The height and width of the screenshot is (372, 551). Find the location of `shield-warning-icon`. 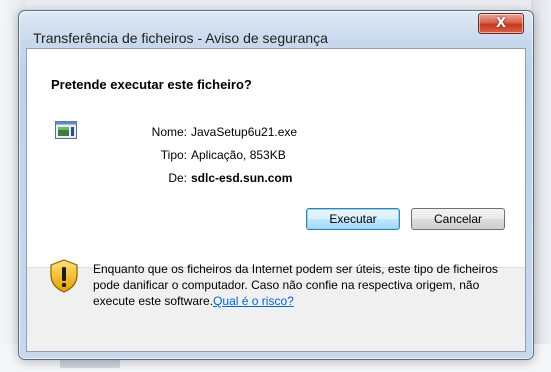

shield-warning-icon is located at coordinates (64, 276).